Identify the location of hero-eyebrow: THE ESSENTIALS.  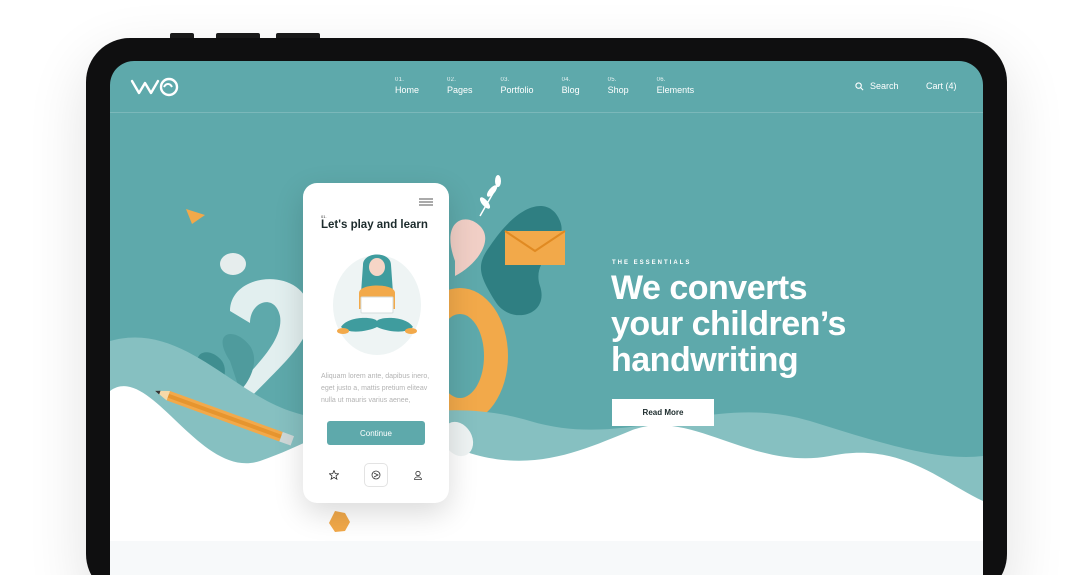
(652, 263).